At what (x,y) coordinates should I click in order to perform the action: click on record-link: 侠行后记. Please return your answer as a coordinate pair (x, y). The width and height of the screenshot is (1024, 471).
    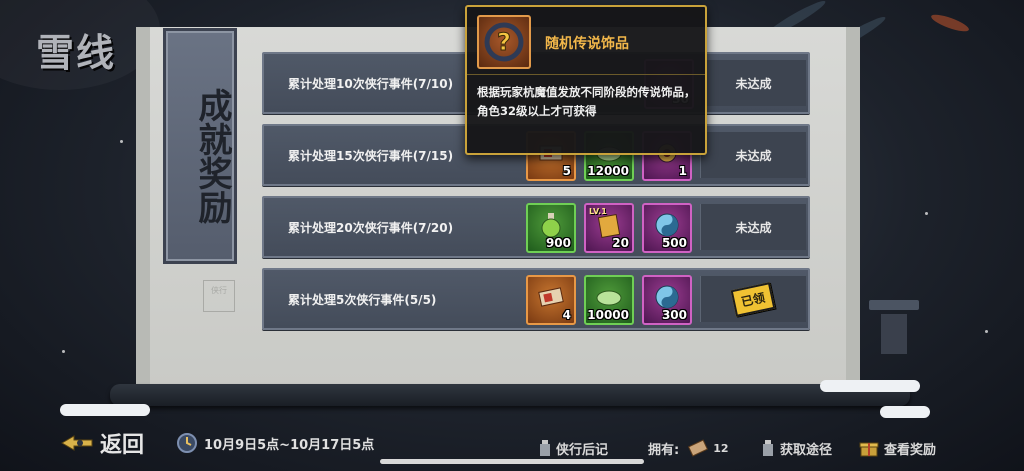
    Looking at the image, I should click on (573, 448).